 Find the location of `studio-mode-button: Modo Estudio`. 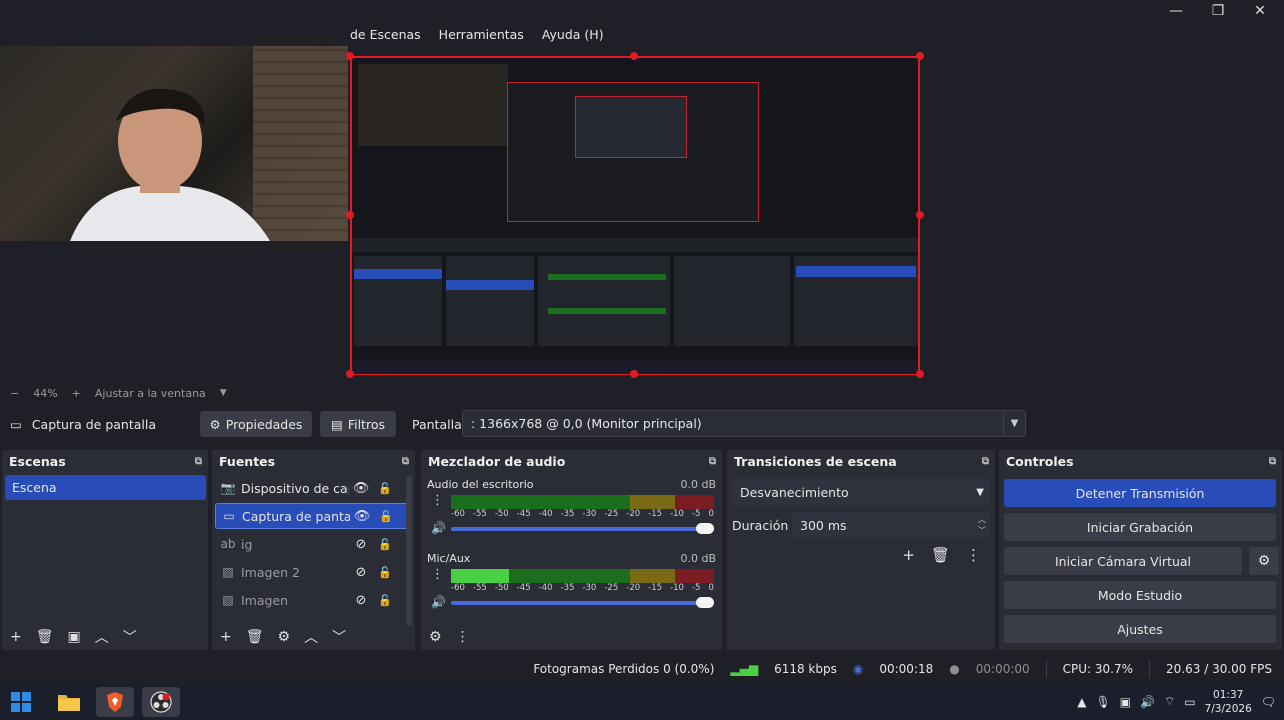

studio-mode-button: Modo Estudio is located at coordinates (1140, 595).